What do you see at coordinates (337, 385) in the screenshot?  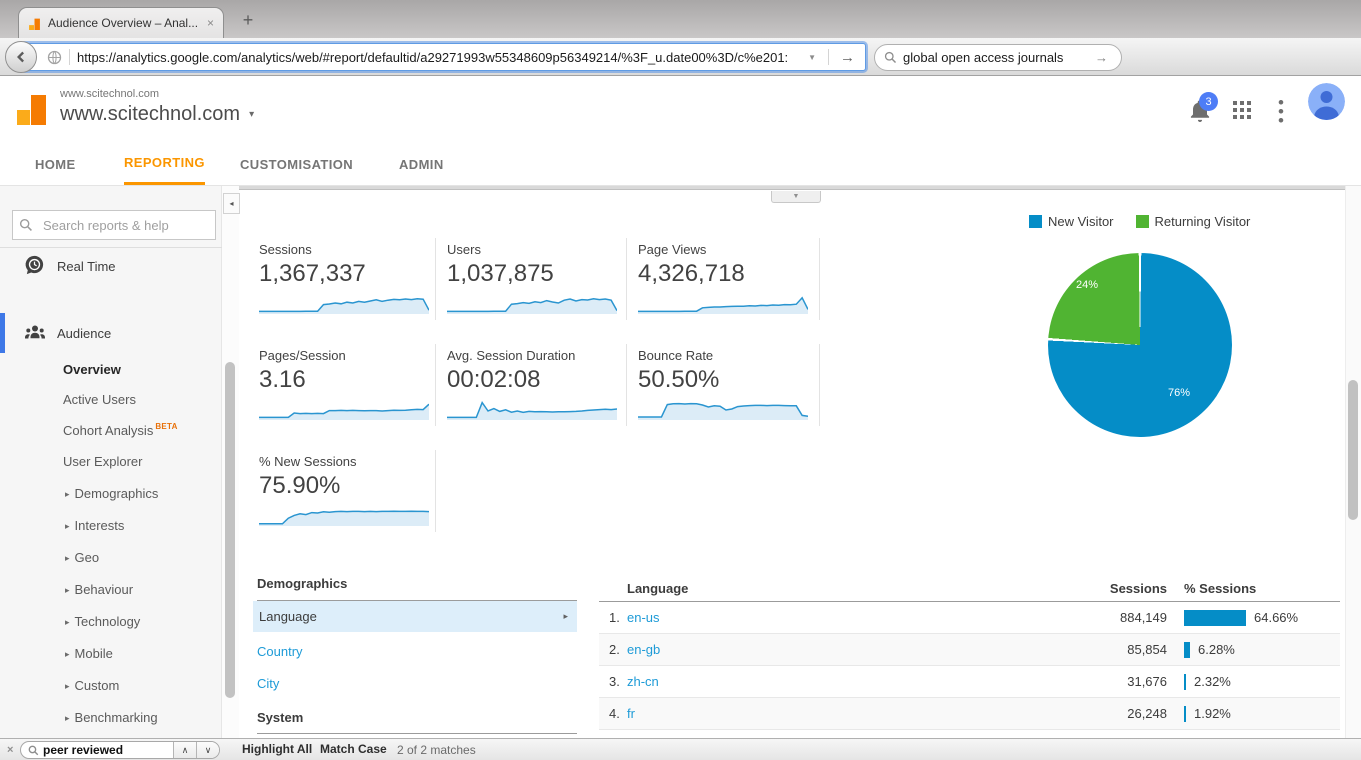 I see `metric-pages-session: Pages/Session 3.16` at bounding box center [337, 385].